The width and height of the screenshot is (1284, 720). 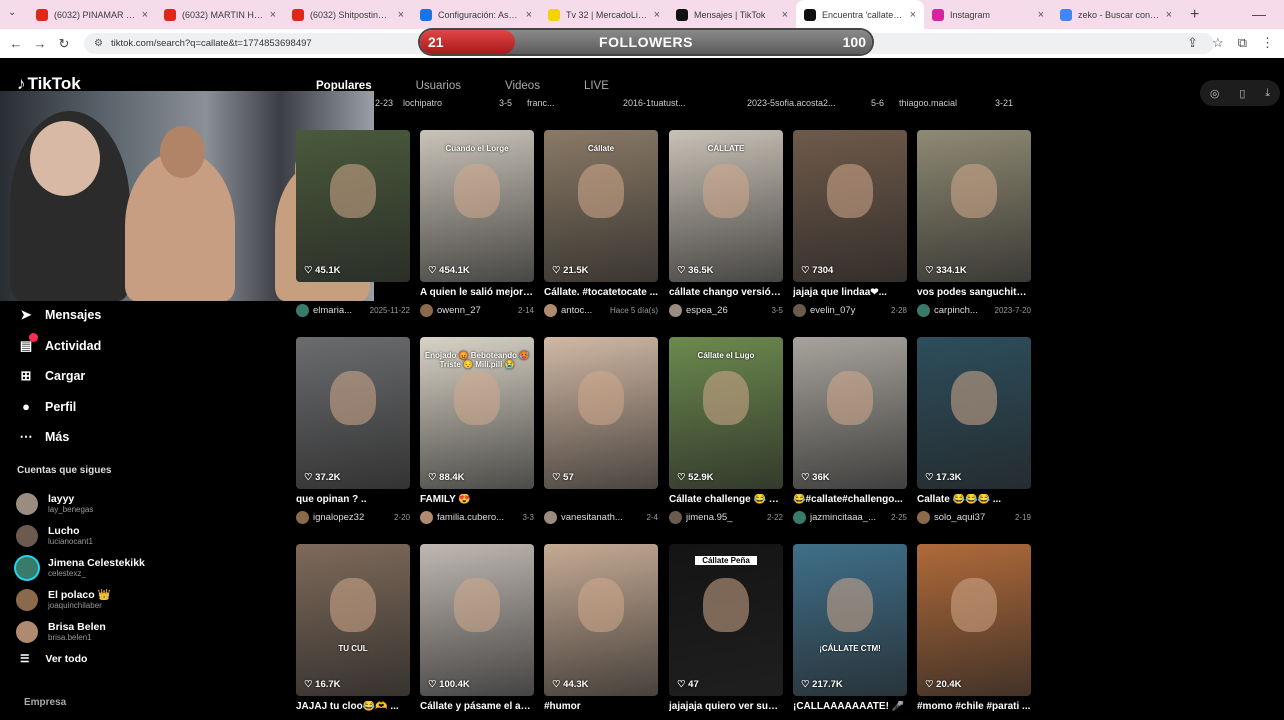 What do you see at coordinates (476, 14) in the screenshot?
I see `browser-tab: Configuración: Aspe... ×` at bounding box center [476, 14].